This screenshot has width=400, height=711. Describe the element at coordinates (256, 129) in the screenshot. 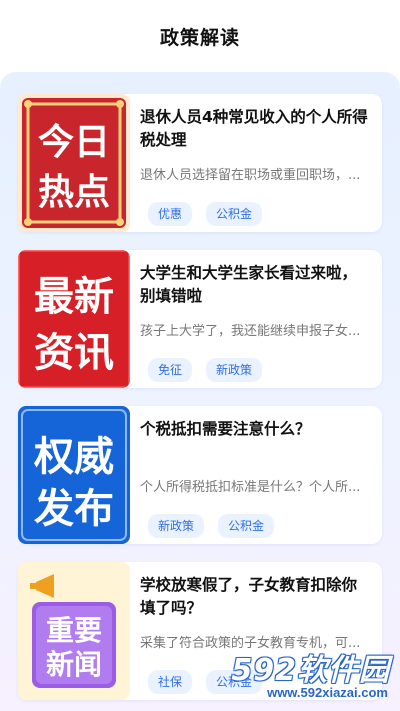

I see `article-title: 退休人员4种常见收入的个人所得税处理` at that location.